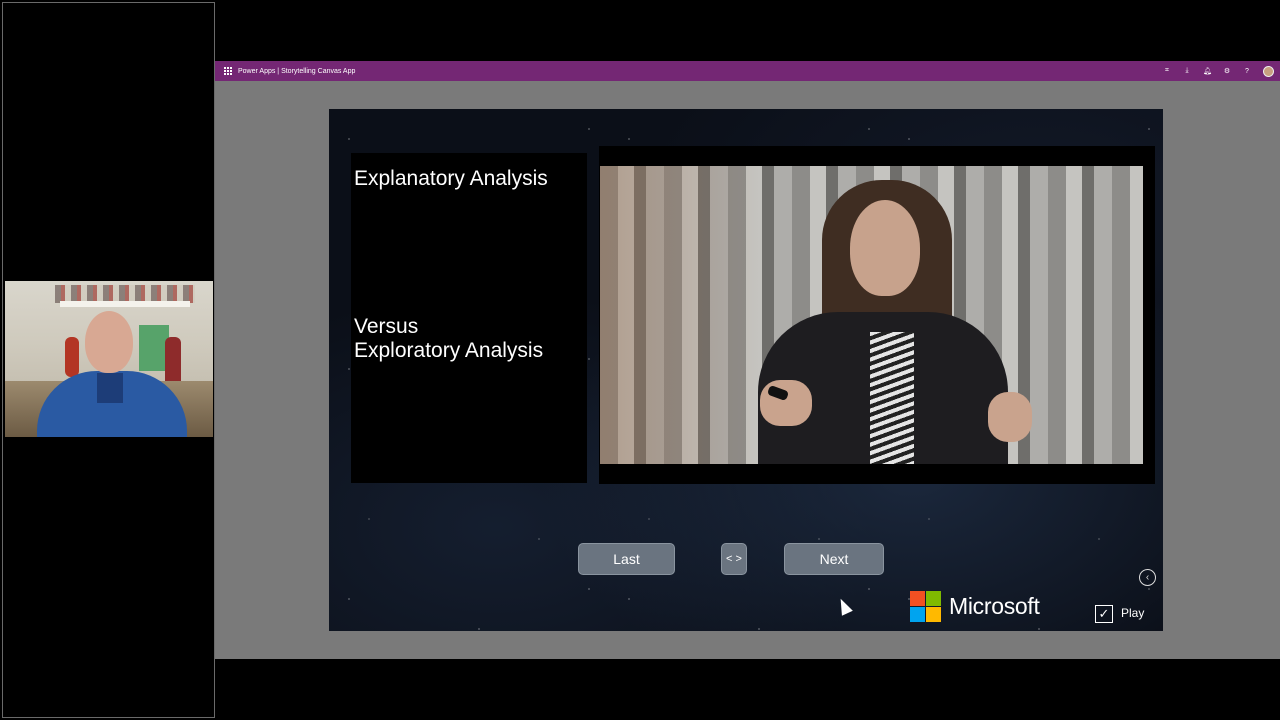 The image size is (1280, 720). What do you see at coordinates (1187, 71) in the screenshot?
I see `download-icon: ⤓` at bounding box center [1187, 71].